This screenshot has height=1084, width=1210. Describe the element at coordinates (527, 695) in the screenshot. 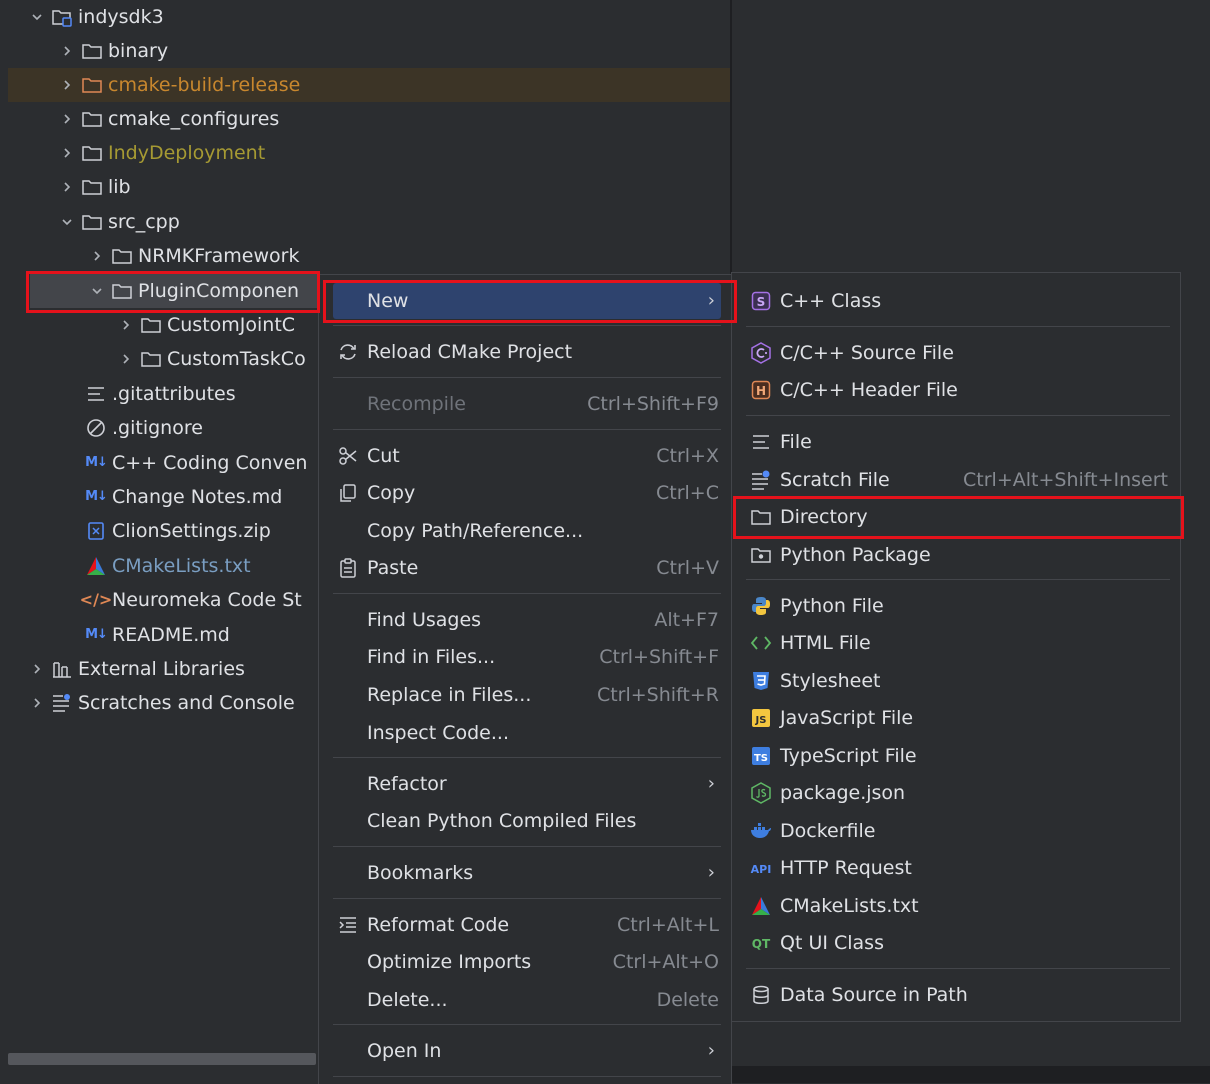

I see `menu-item-replace-in-files: Replace in Files... Ctrl+Shift+R` at that location.